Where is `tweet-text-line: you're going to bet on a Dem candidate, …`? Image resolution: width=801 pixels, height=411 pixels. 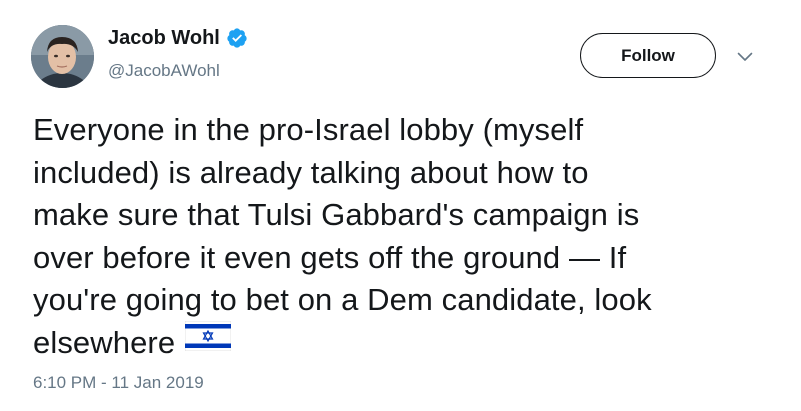 tweet-text-line: you're going to bet on a Dem candidate, … is located at coordinates (342, 299).